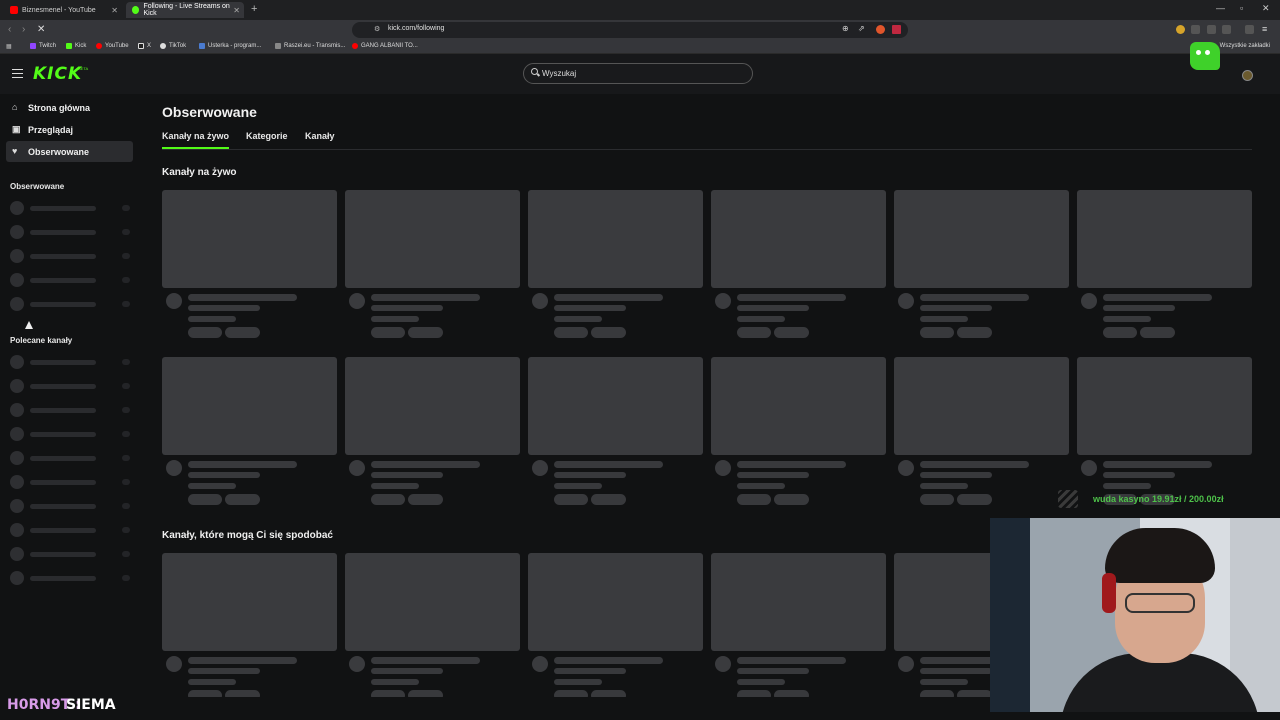 This screenshot has height=720, width=1280. Describe the element at coordinates (185, 10) in the screenshot. I see `tab-kick-following: Following - Live Streams on Kick ✕` at that location.